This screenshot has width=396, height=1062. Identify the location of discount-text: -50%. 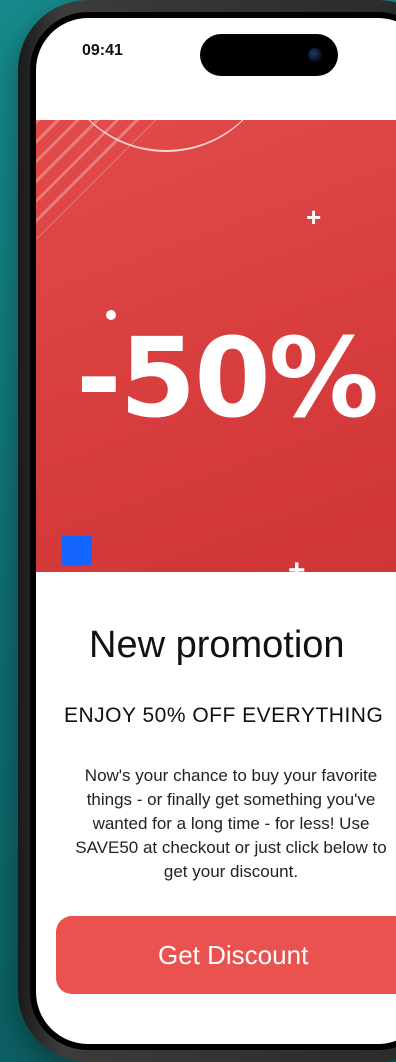
(227, 378).